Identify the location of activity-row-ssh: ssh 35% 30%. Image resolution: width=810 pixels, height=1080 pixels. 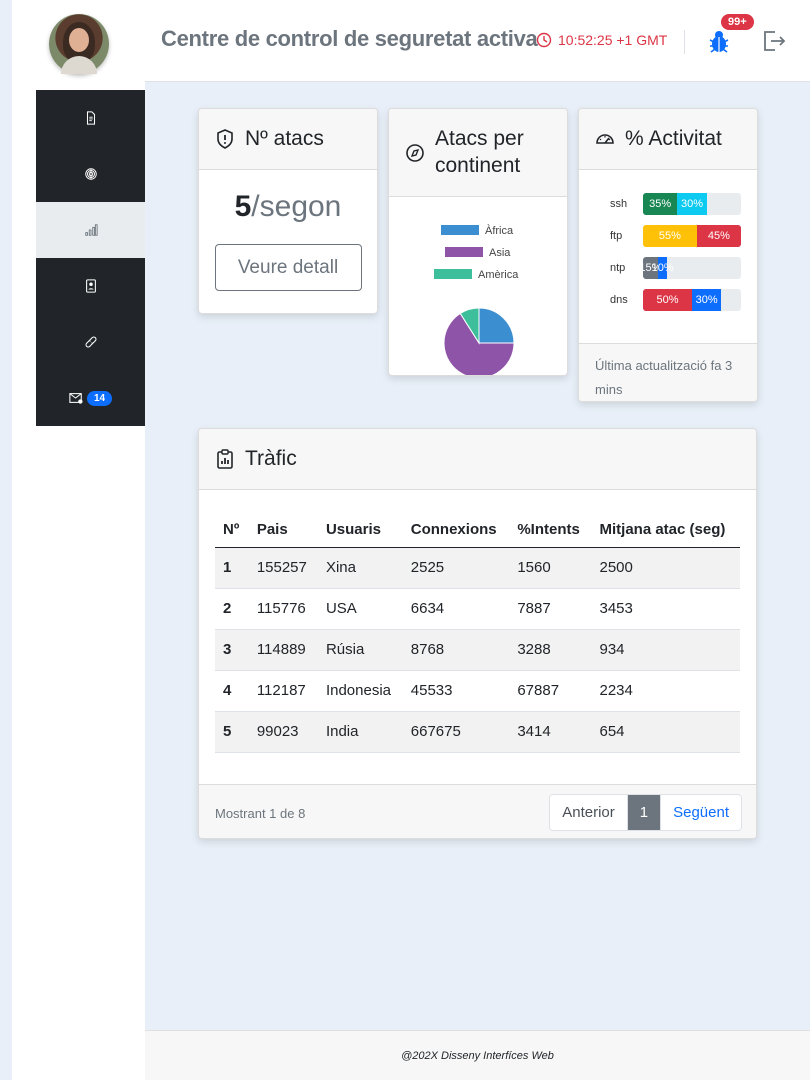
(675, 204).